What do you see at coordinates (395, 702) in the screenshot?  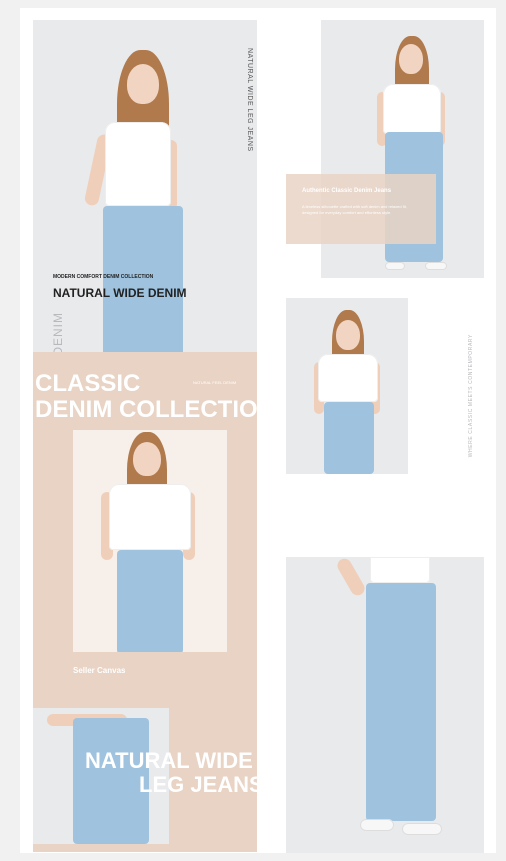 I see `jeans-back-figure` at bounding box center [395, 702].